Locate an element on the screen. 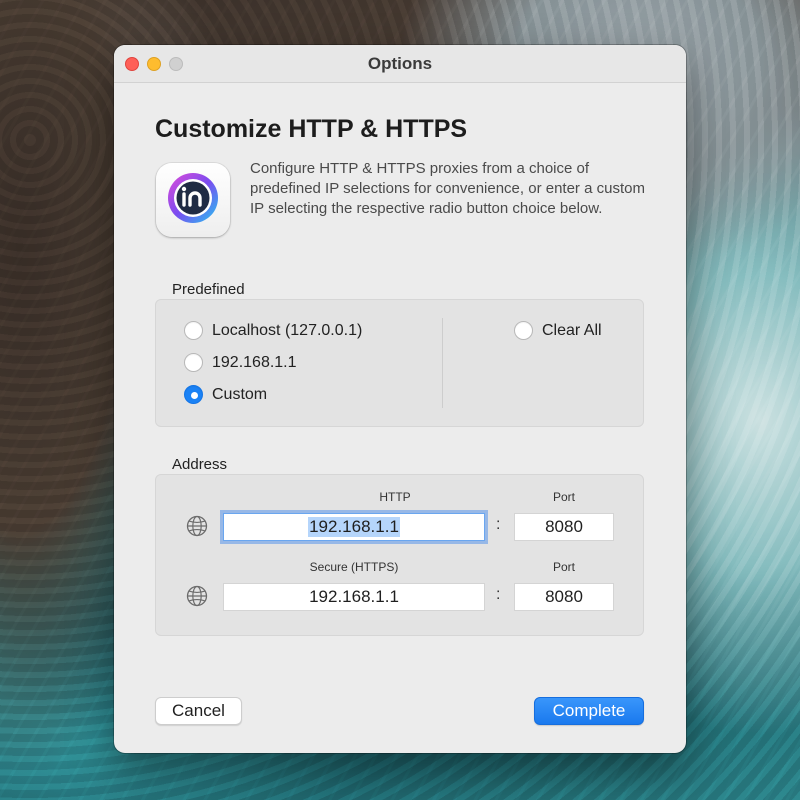  https-port-input: 8080 is located at coordinates (564, 597).